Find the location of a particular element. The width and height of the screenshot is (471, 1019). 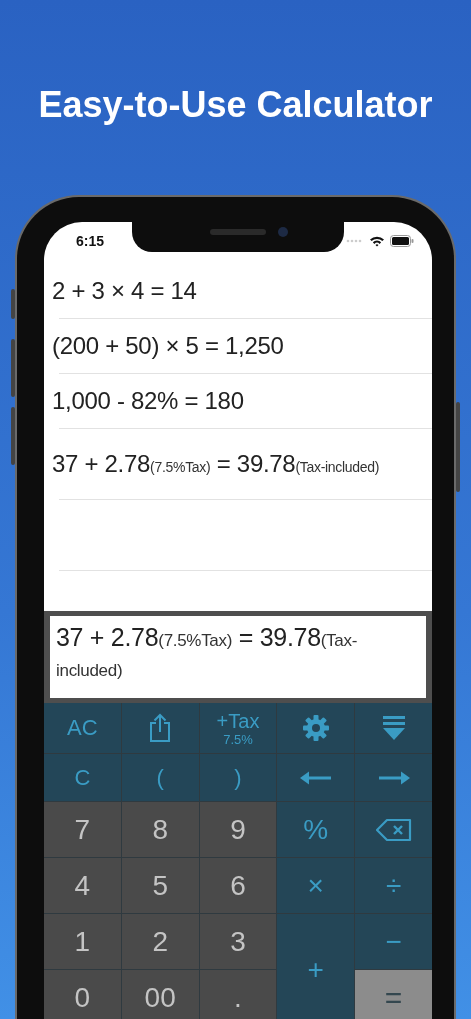

left-arrow-icon is located at coordinates (315, 777).